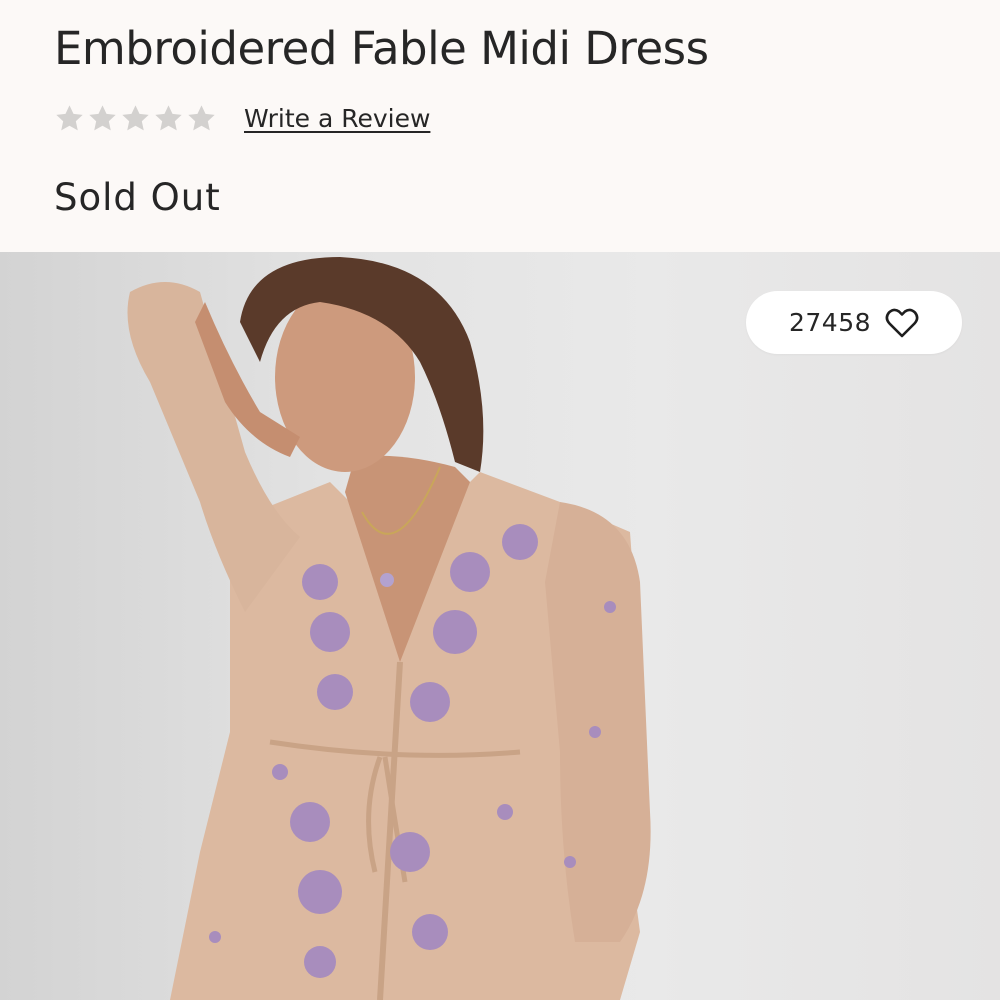 Image resolution: width=1000 pixels, height=1000 pixels. Describe the element at coordinates (242, 118) in the screenshot. I see `rating-row: Write a Review` at that location.